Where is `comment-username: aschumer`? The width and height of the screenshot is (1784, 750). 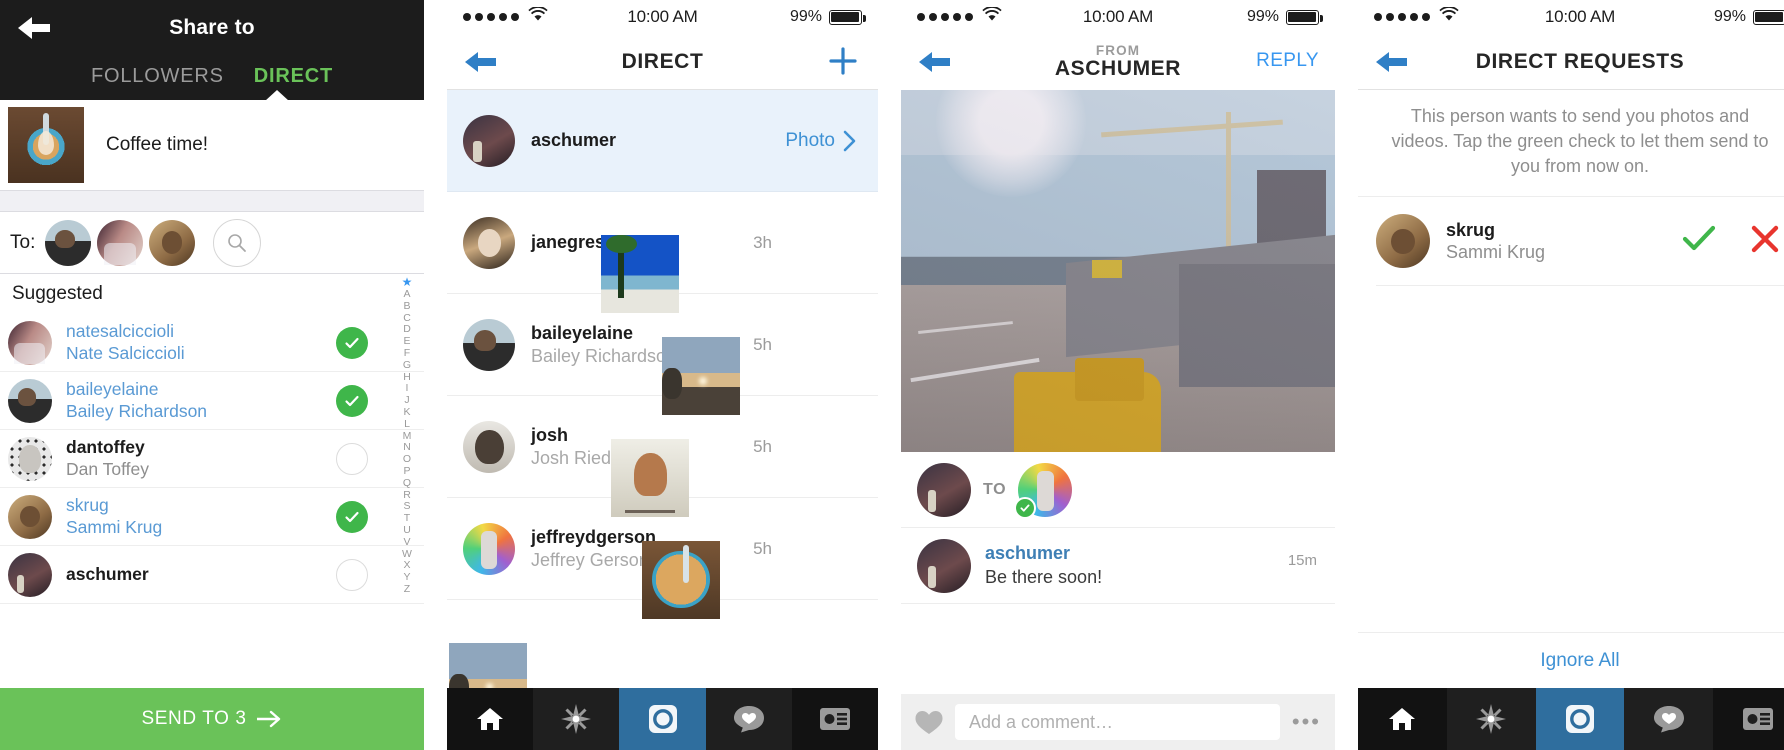 comment-username: aschumer is located at coordinates (1043, 553).